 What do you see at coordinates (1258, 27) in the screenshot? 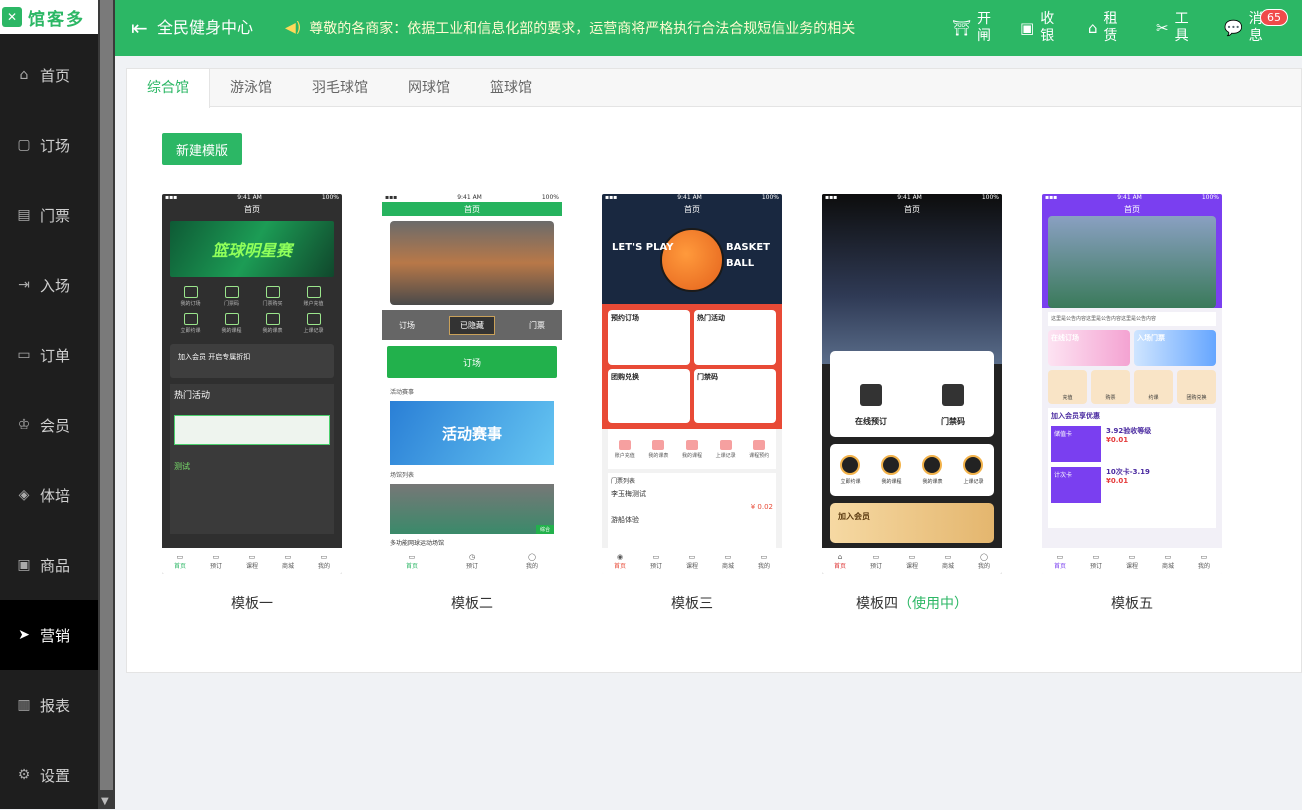
I see `message-button: 💬 消息 65` at bounding box center [1258, 27].